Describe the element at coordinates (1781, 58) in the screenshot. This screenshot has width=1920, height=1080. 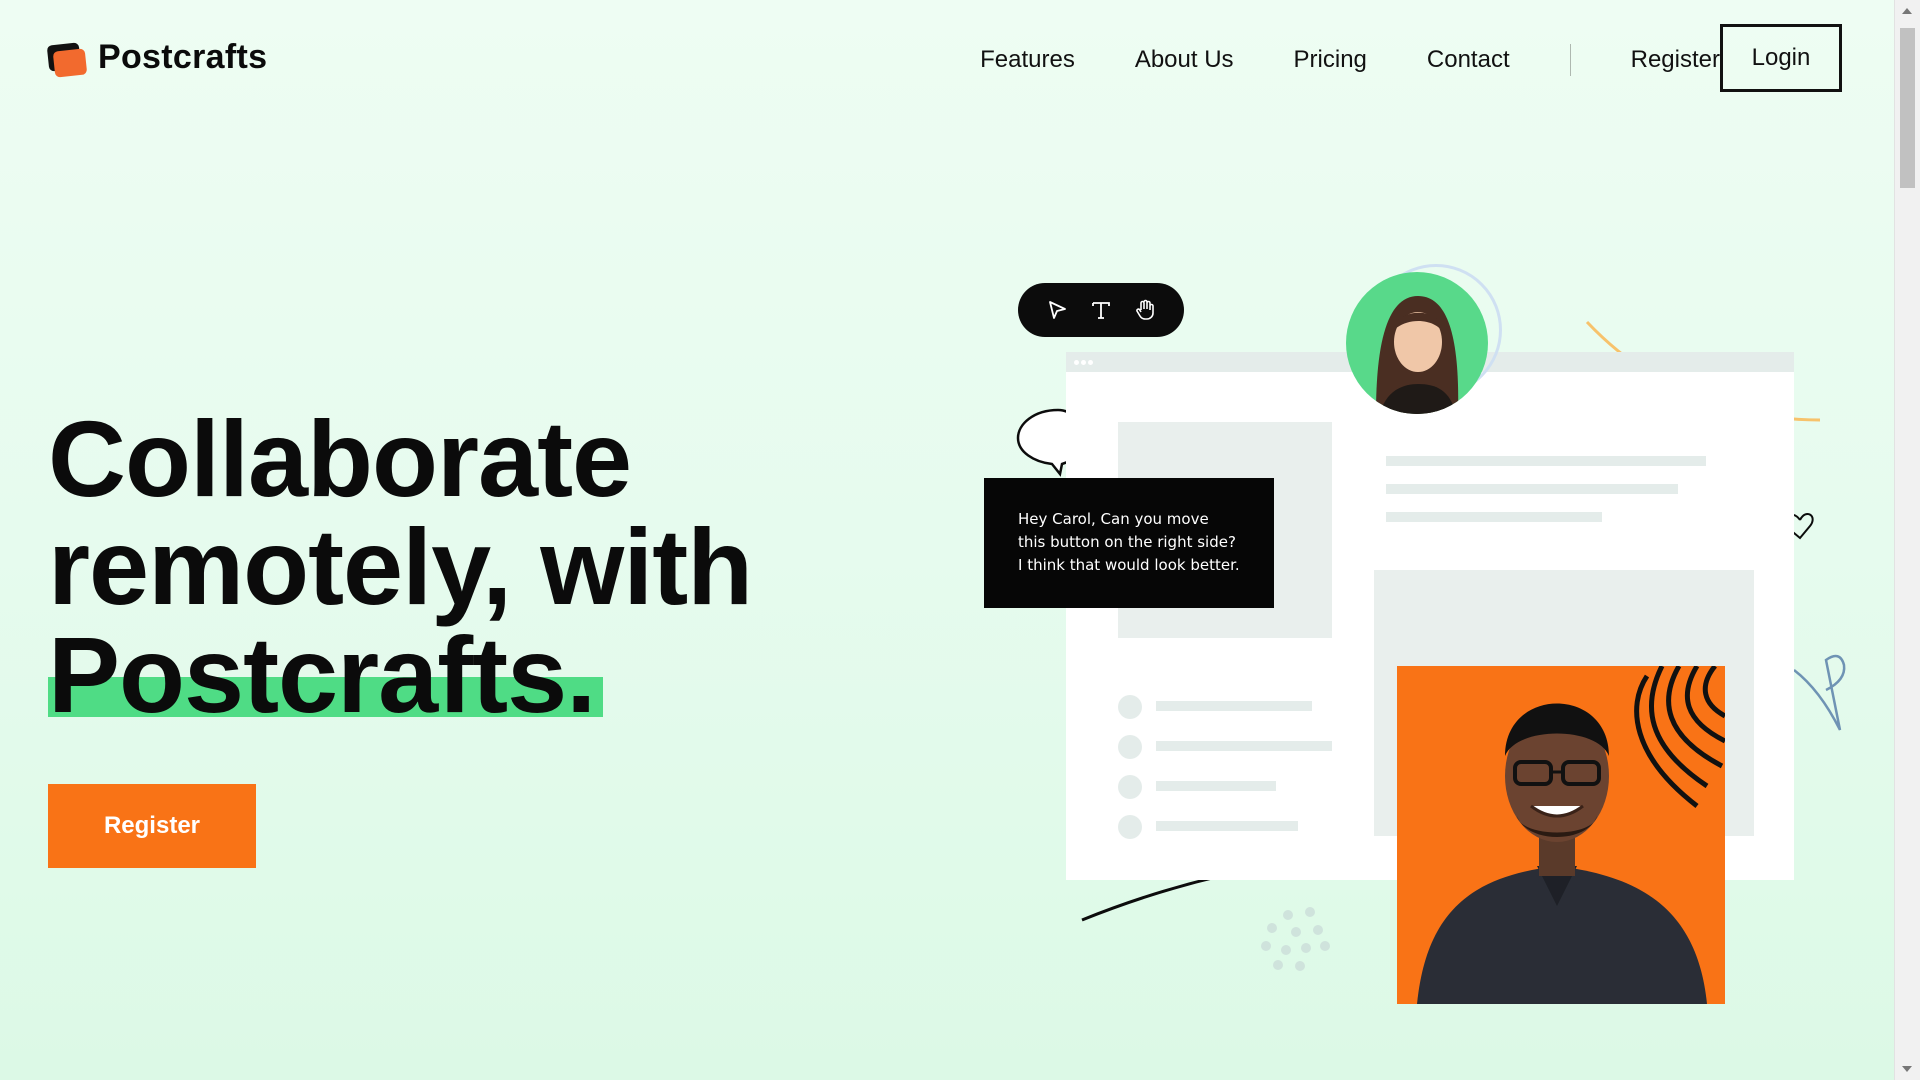
I see `login-button: Login` at that location.